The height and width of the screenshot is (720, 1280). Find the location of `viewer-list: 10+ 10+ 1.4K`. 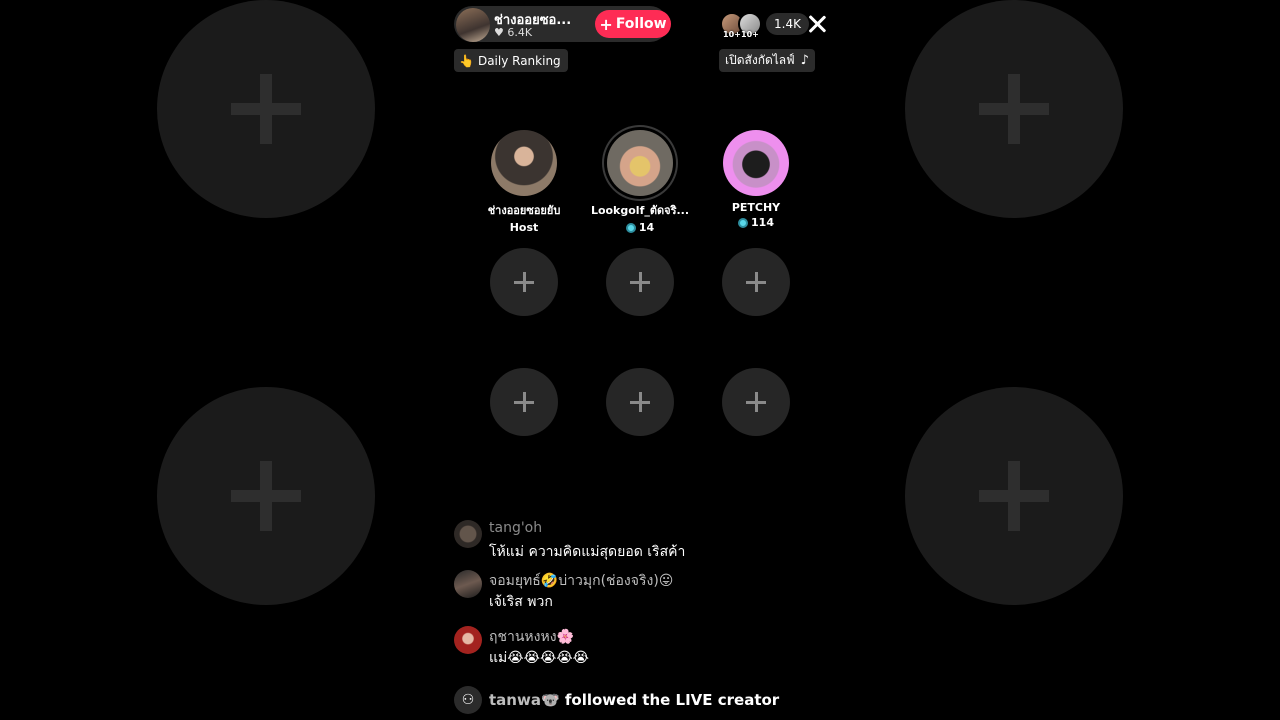

viewer-list: 10+ 10+ 1.4K is located at coordinates (764, 25).